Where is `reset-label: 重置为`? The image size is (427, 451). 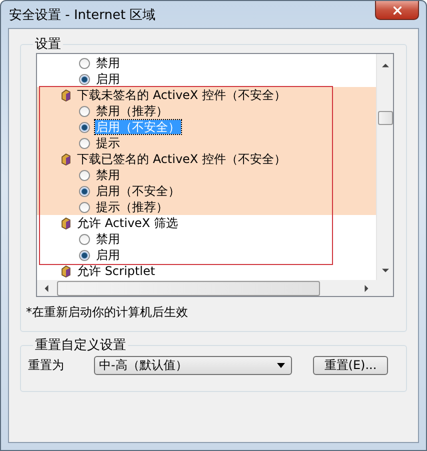 reset-label: 重置为 is located at coordinates (46, 365).